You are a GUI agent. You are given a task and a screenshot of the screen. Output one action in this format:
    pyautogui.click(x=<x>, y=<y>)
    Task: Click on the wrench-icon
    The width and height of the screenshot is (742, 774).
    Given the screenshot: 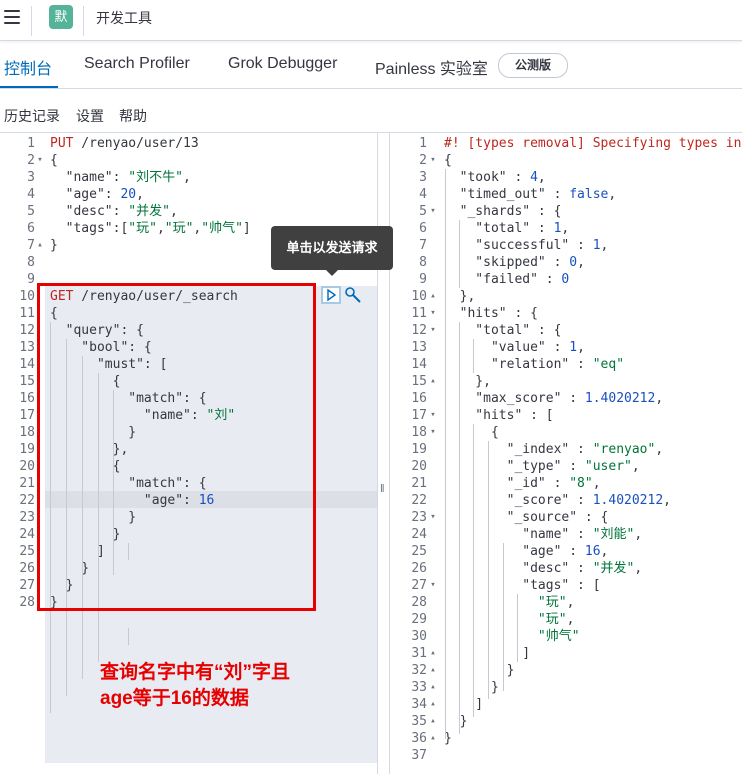 What is the action you would take?
    pyautogui.click(x=353, y=295)
    